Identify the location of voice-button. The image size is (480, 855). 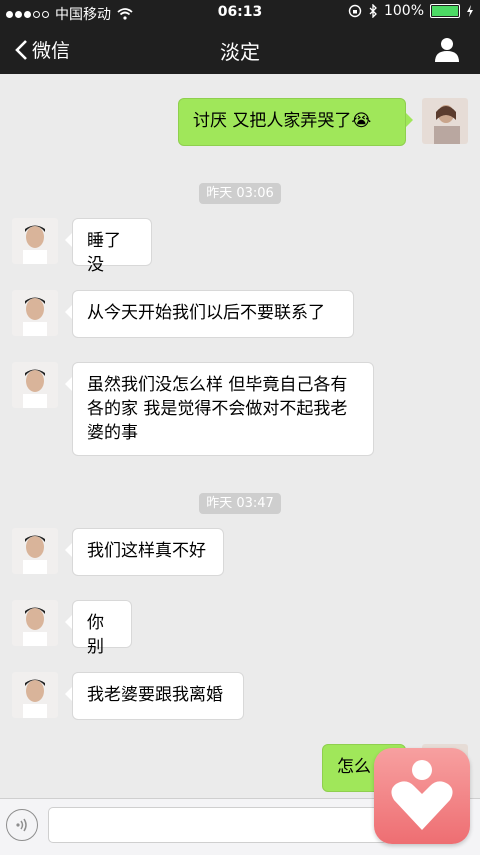
(22, 825).